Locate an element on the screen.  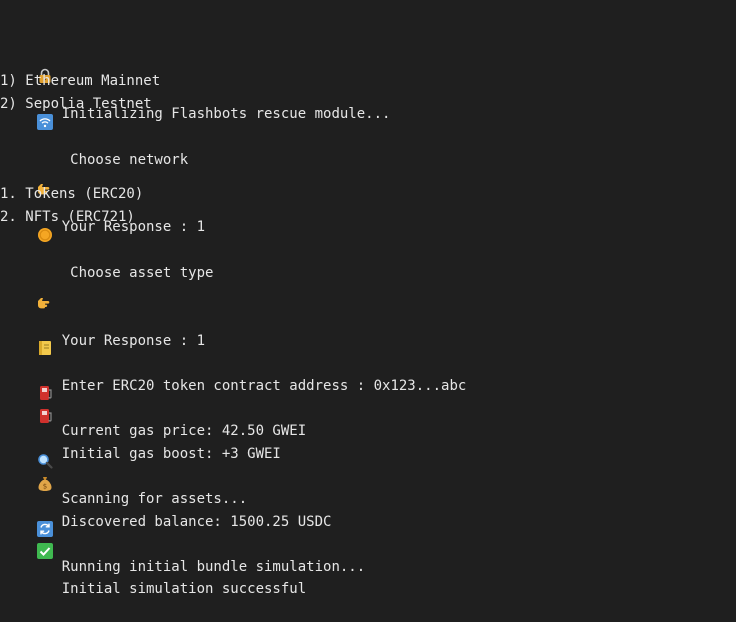
terminal-line: Initial simulation successful is located at coordinates (153, 537).